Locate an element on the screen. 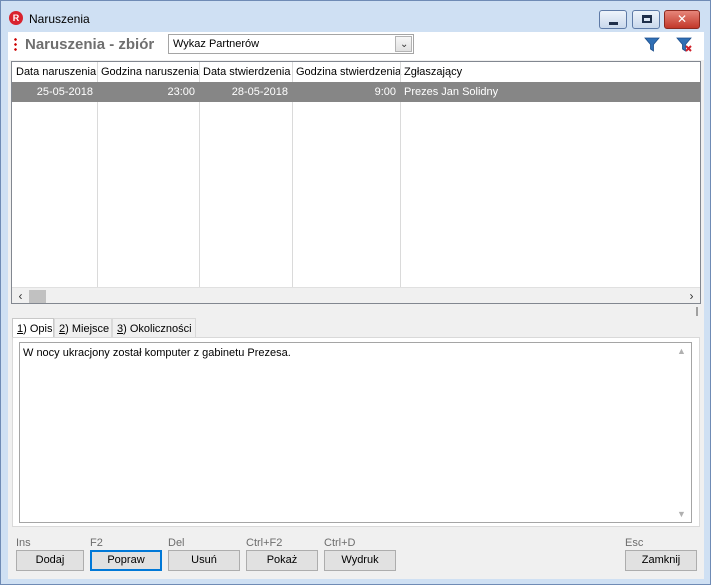  window-title: Naruszenia is located at coordinates (59, 19).